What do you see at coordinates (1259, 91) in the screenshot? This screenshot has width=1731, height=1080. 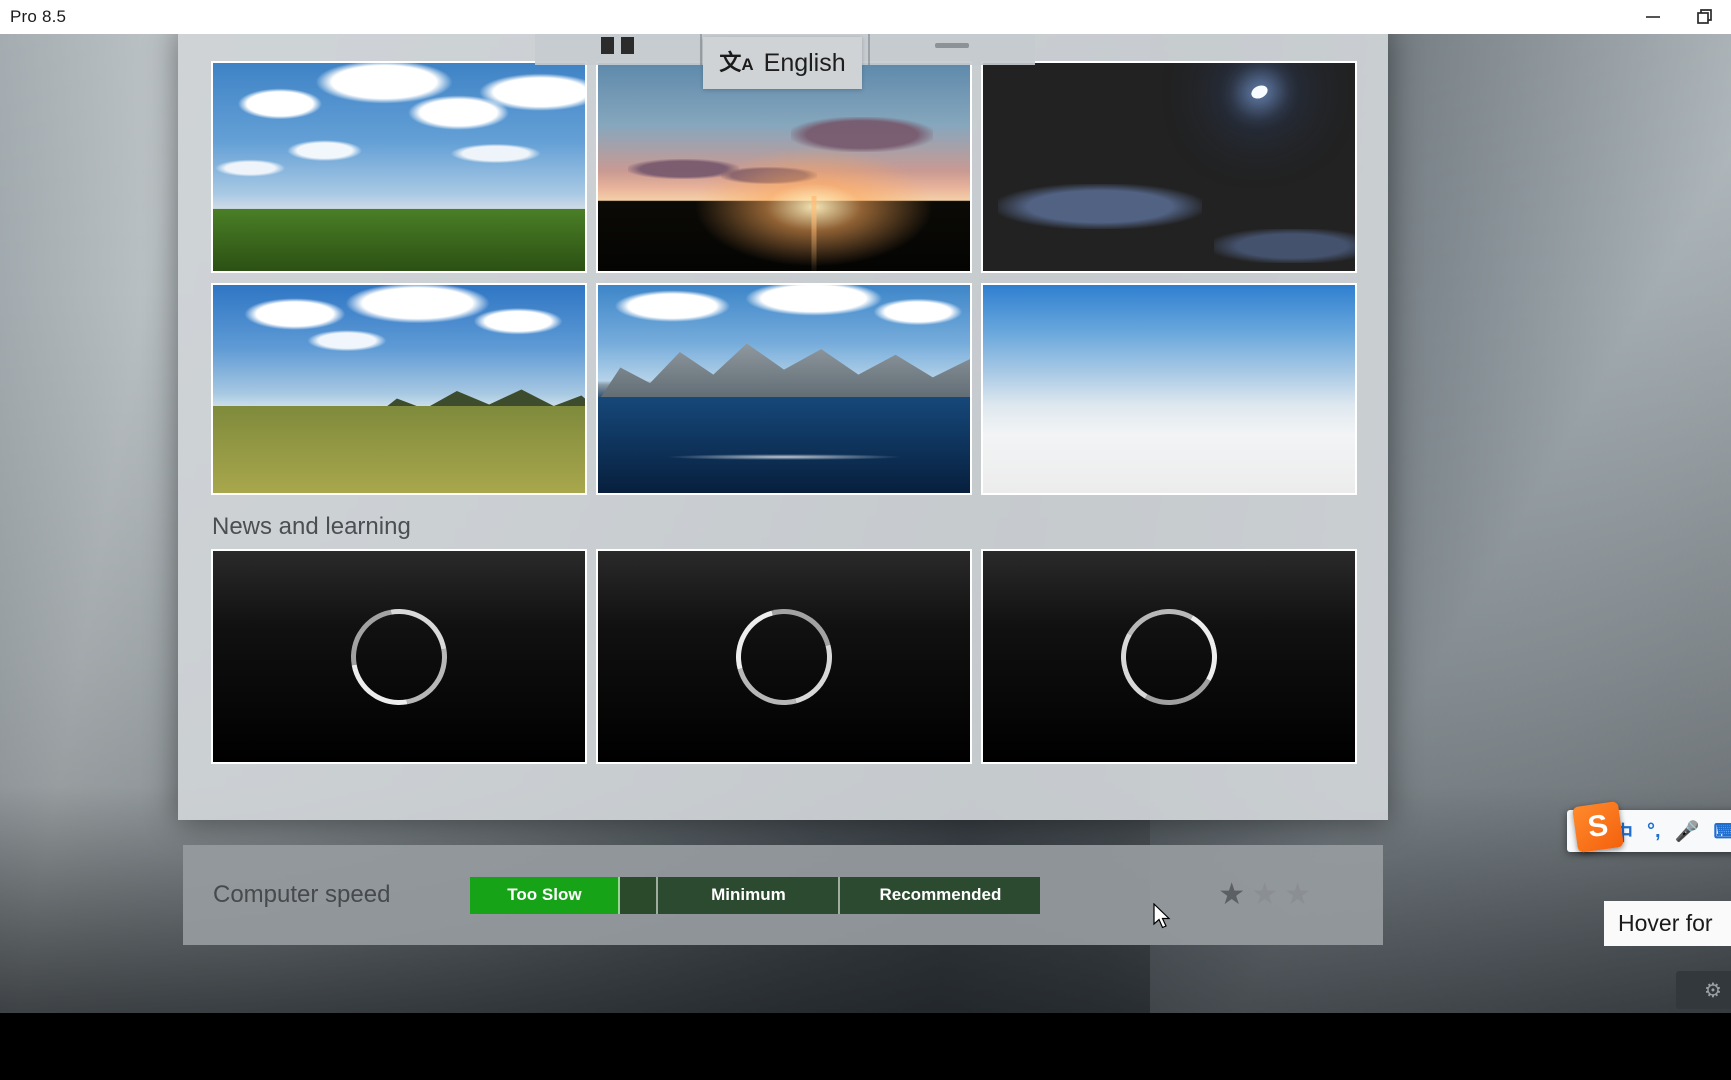 I see `moon-icon` at bounding box center [1259, 91].